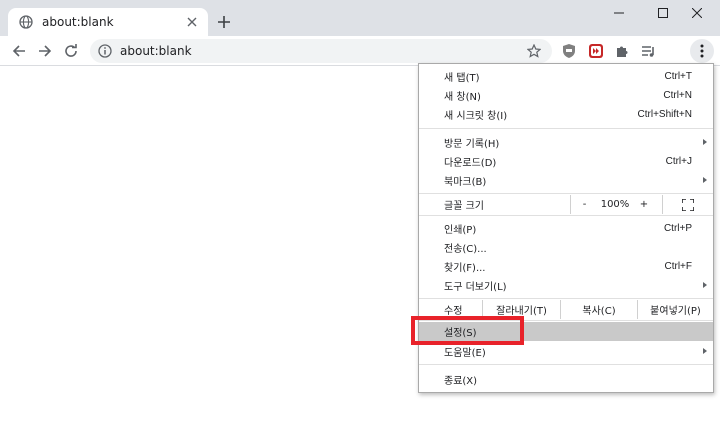 The width and height of the screenshot is (720, 422). Describe the element at coordinates (566, 204) in the screenshot. I see `zoom-row: 글꼴 크기 - 100% +` at that location.